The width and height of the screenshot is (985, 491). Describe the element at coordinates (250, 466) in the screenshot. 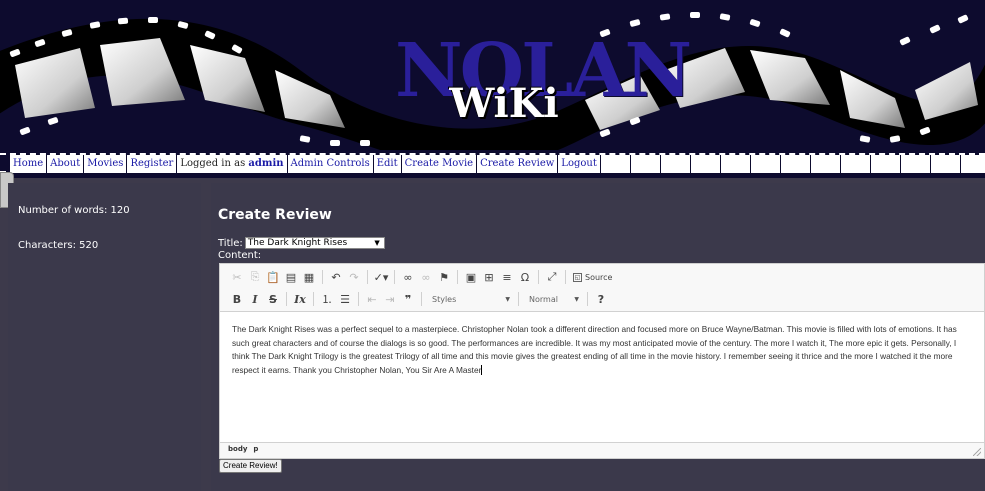

I see `create-review-button: Create Review!` at that location.